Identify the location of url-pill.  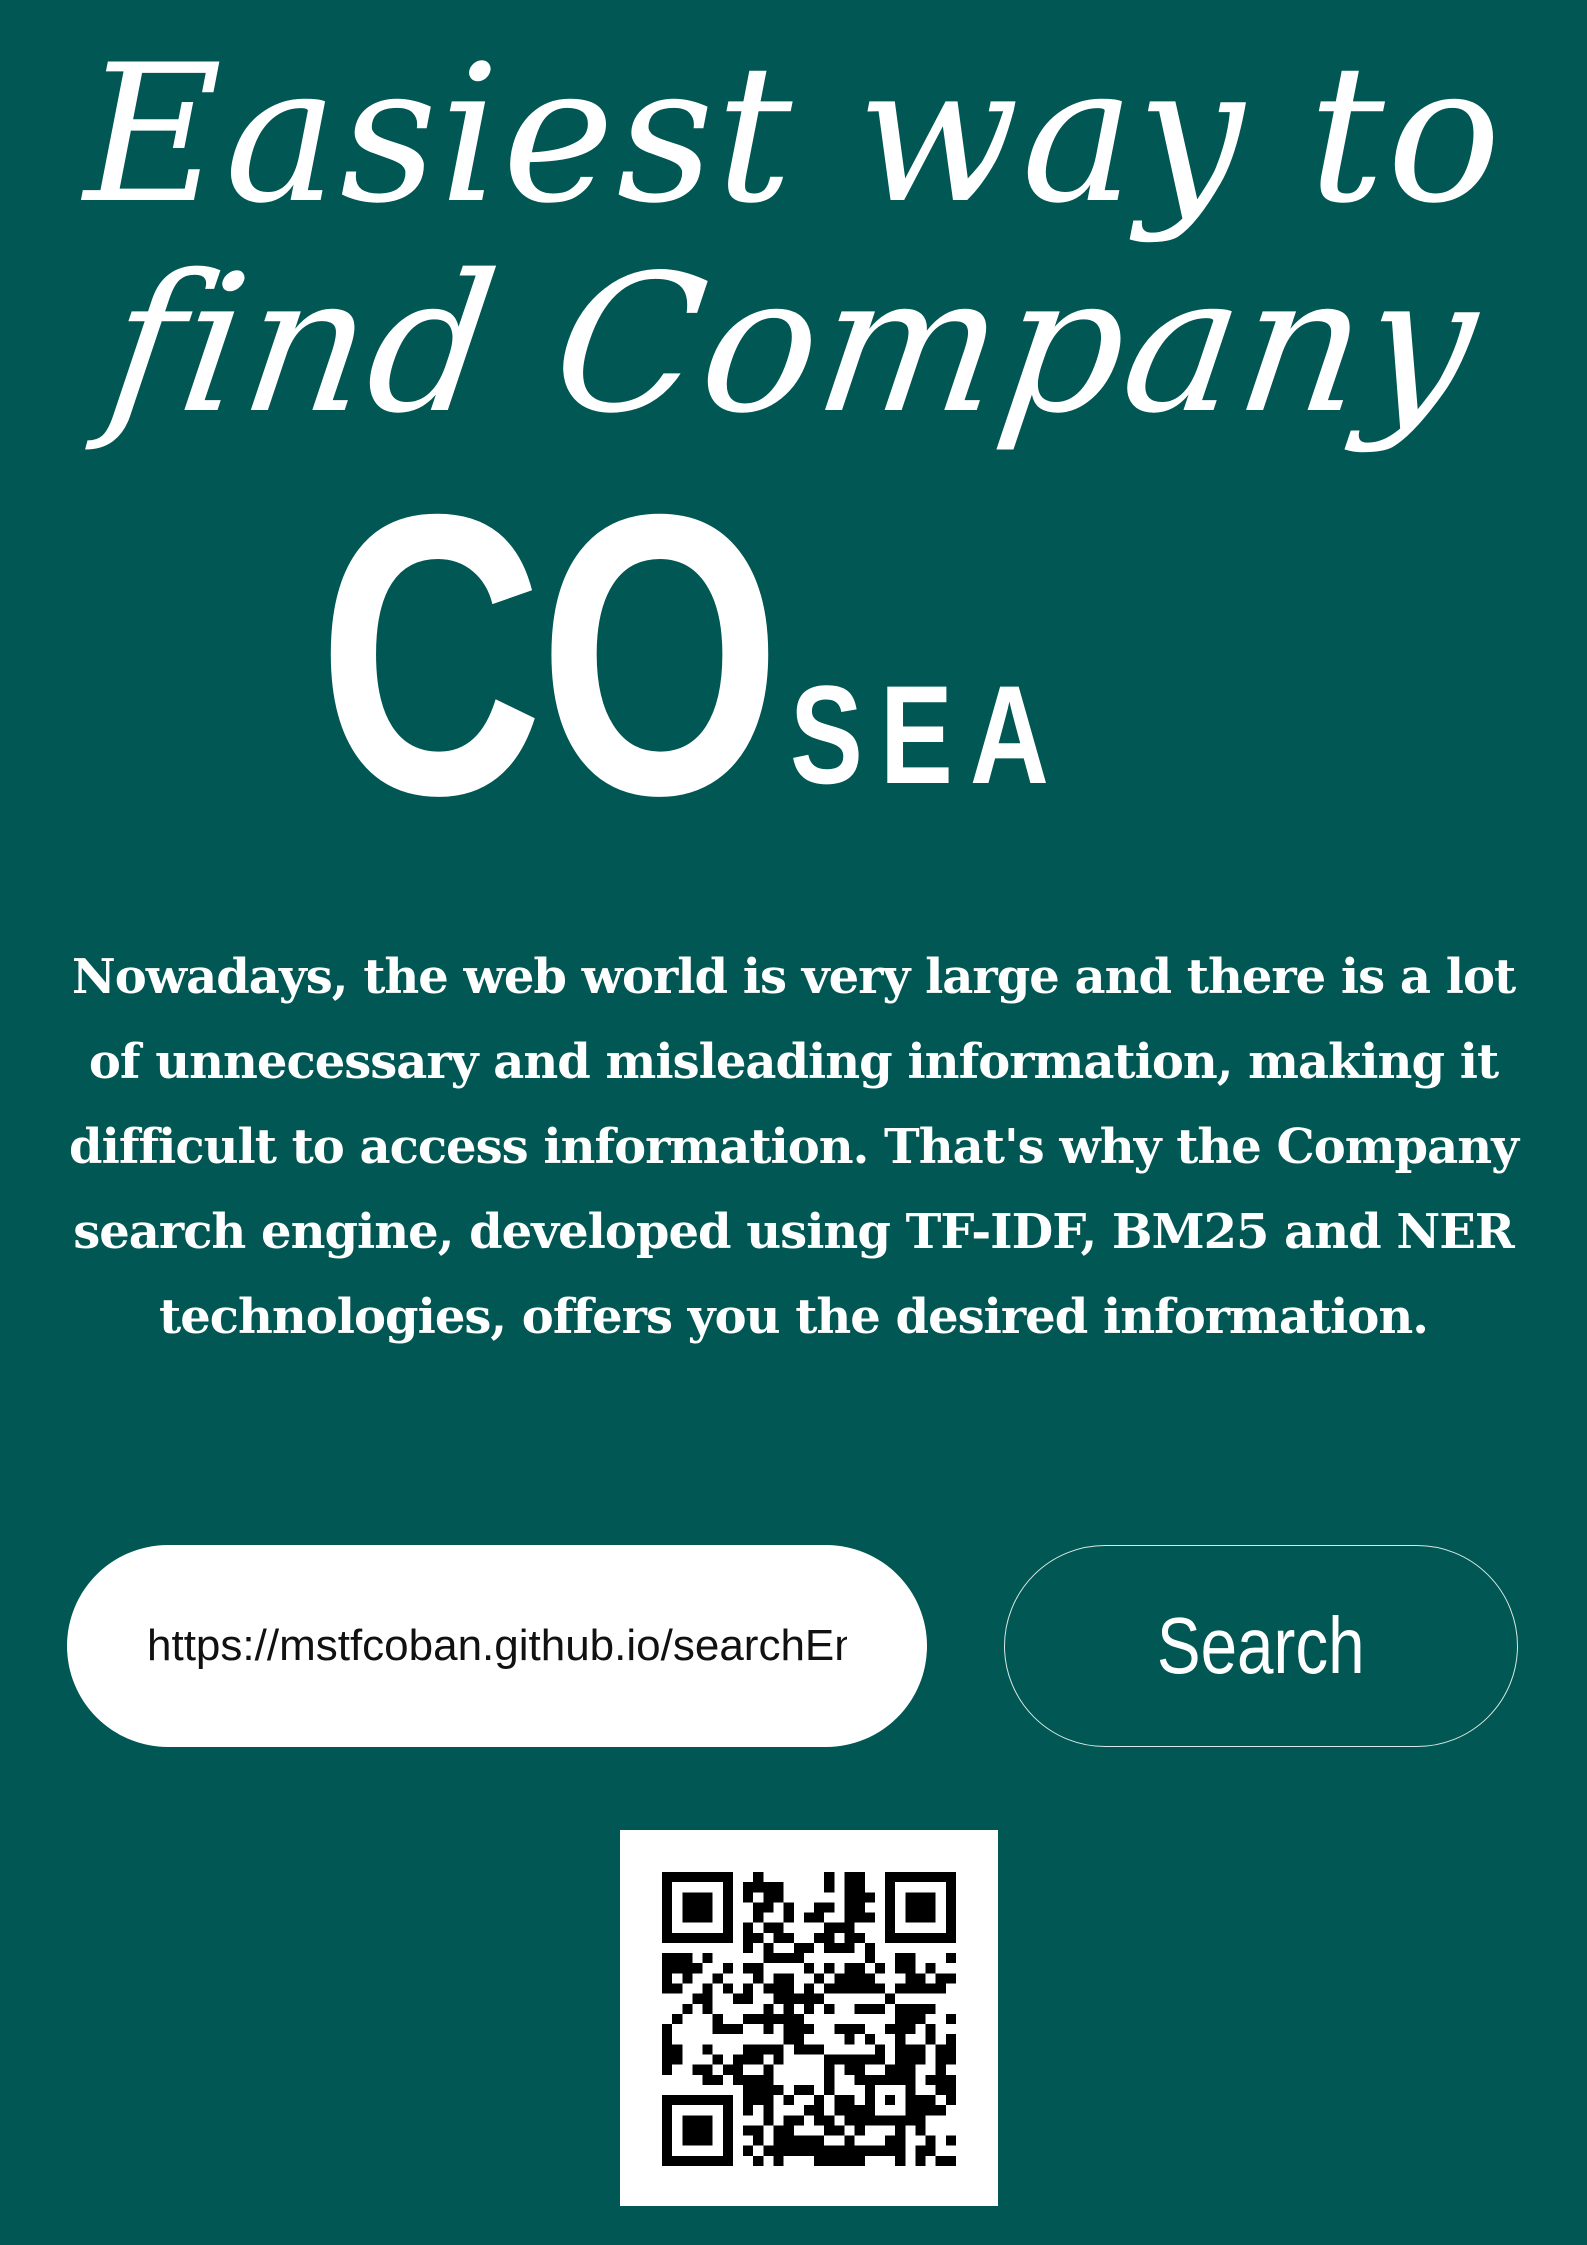
(497, 1646).